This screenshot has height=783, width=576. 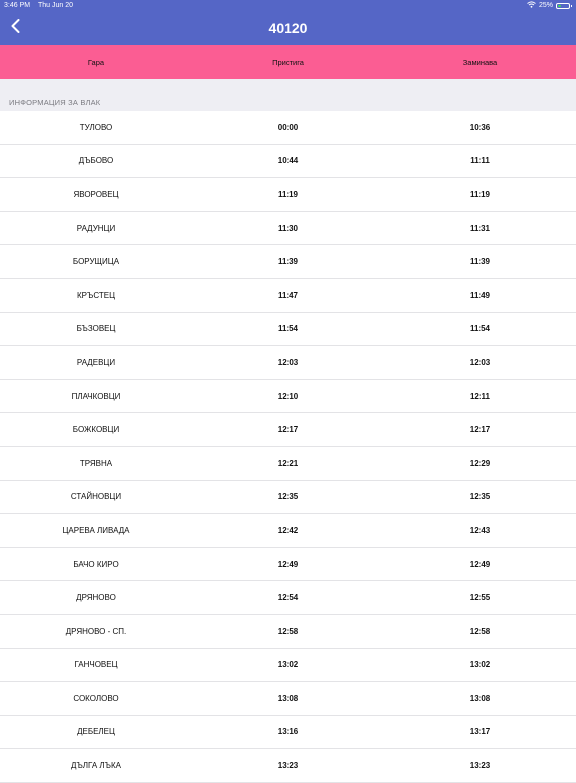 What do you see at coordinates (96, 295) in the screenshot?
I see `station-cell: КРЪСТЕЦ` at bounding box center [96, 295].